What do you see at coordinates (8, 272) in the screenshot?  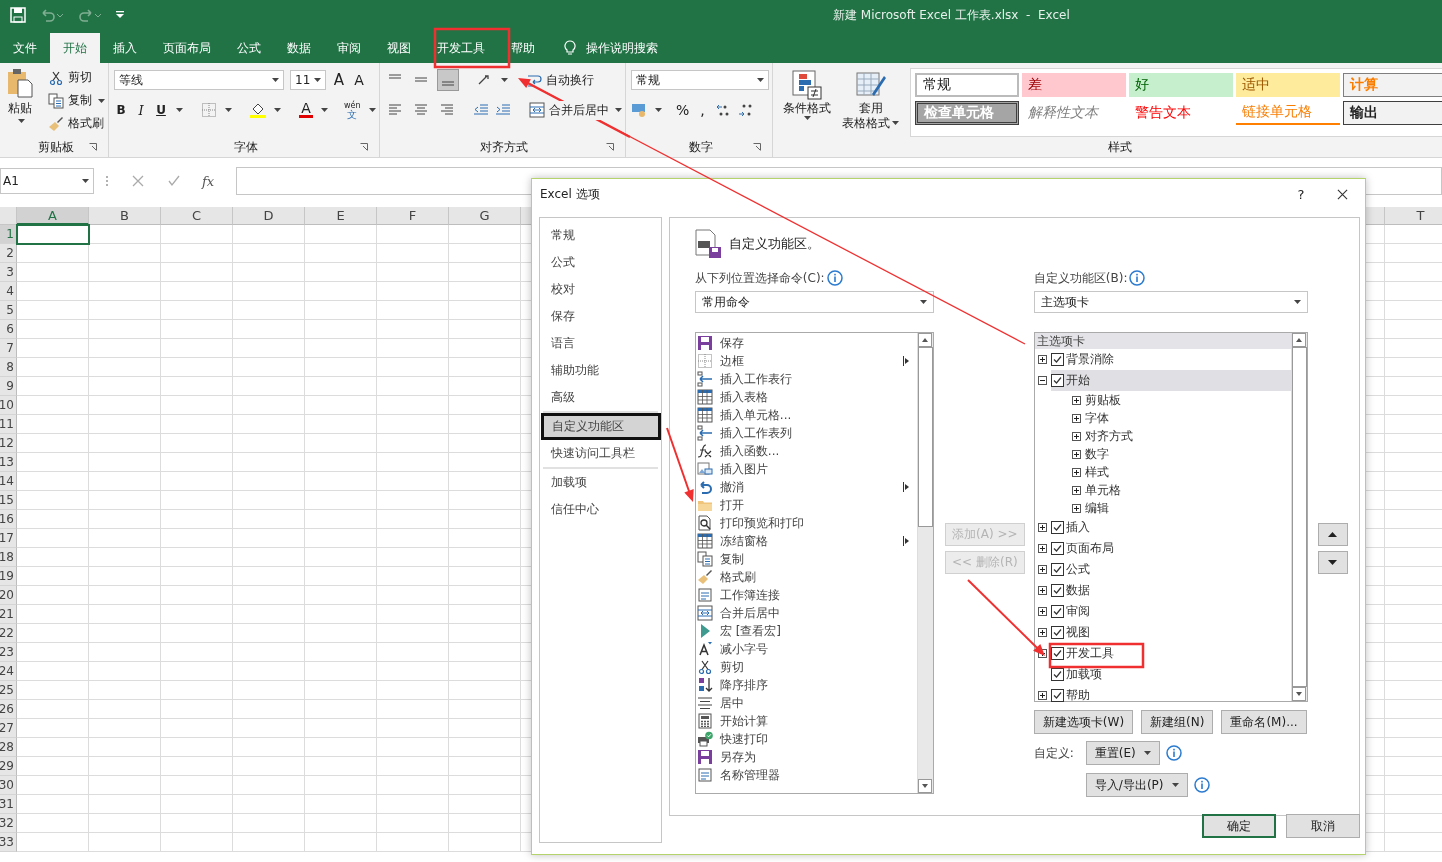 I see `row-header: 3` at bounding box center [8, 272].